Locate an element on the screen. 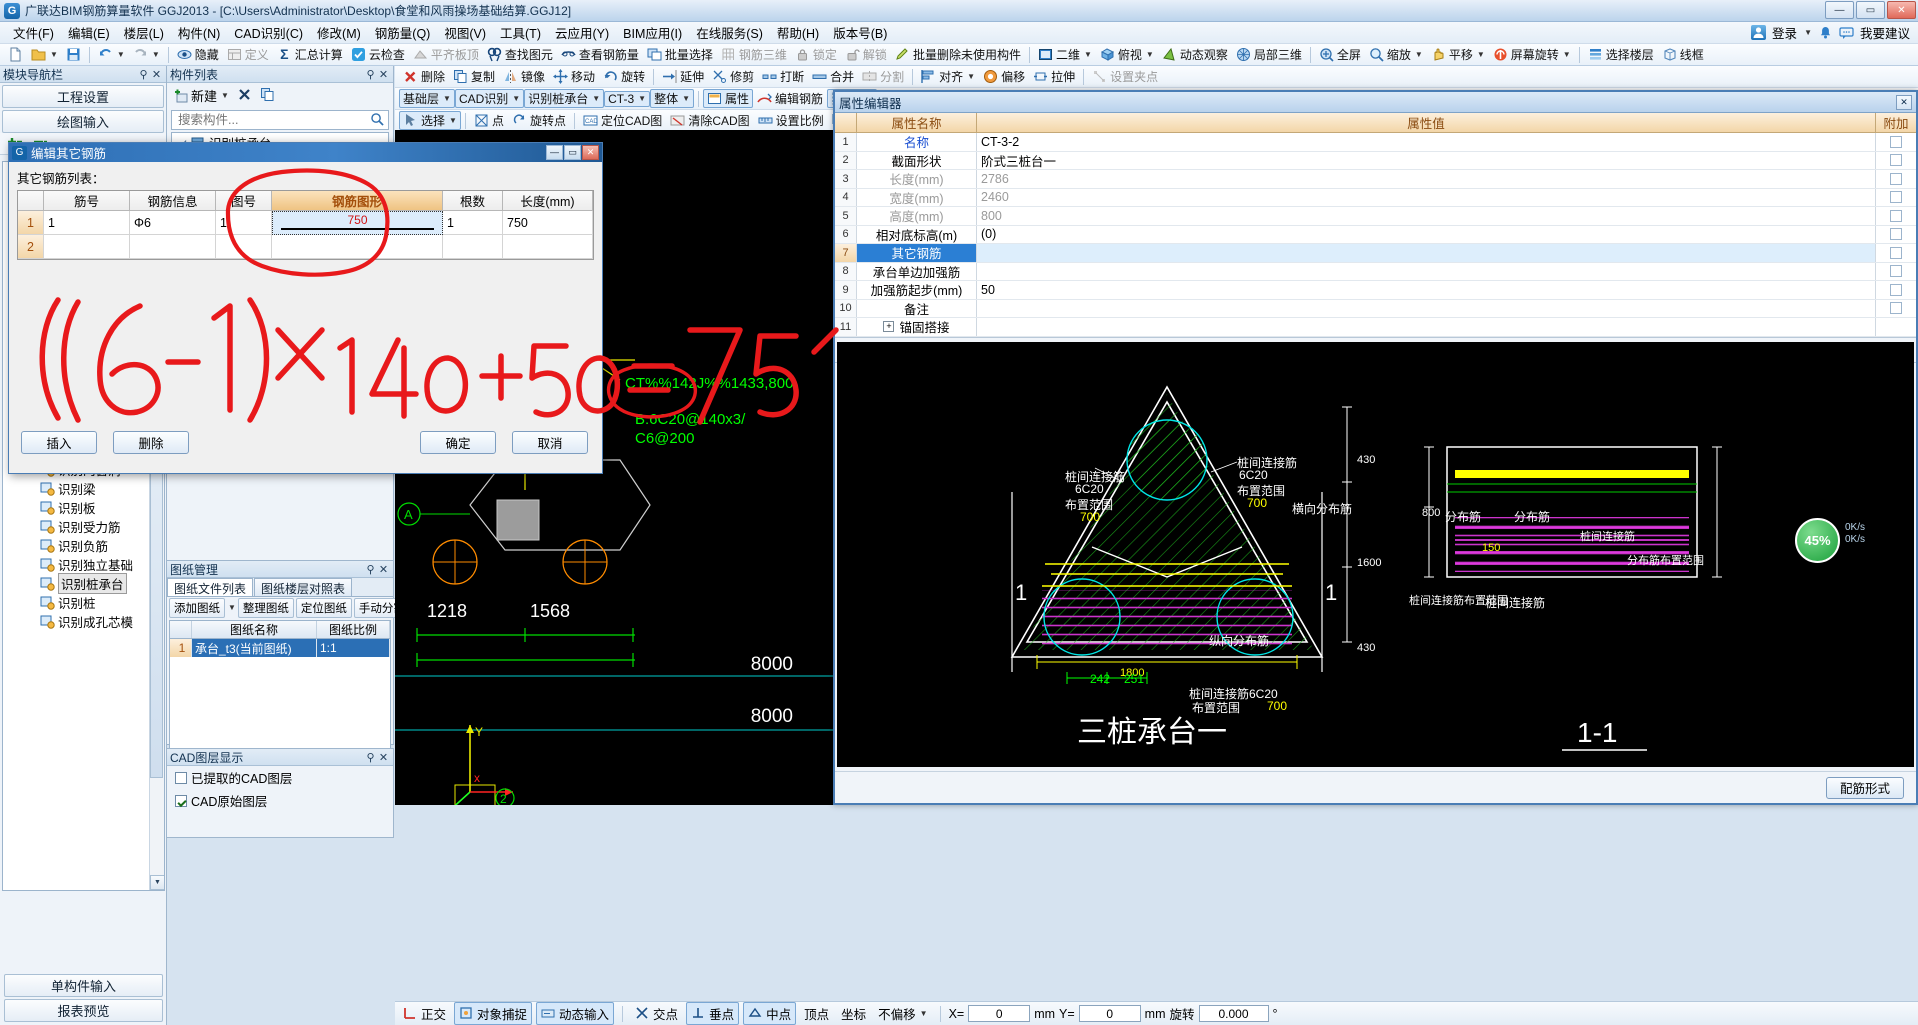  fullscreen-button: 全屏 is located at coordinates (1340, 54).